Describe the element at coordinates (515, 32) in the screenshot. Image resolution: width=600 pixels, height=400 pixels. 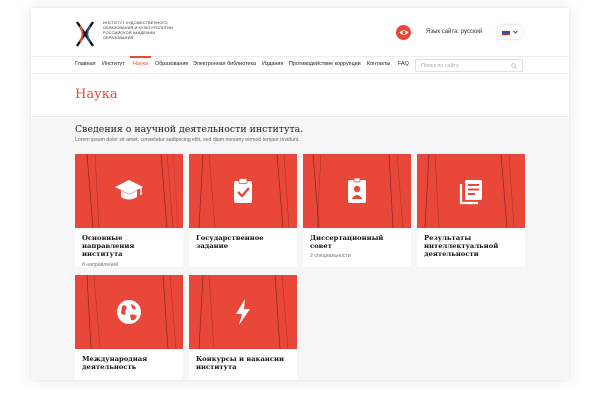
I see `chevron-down-icon` at that location.